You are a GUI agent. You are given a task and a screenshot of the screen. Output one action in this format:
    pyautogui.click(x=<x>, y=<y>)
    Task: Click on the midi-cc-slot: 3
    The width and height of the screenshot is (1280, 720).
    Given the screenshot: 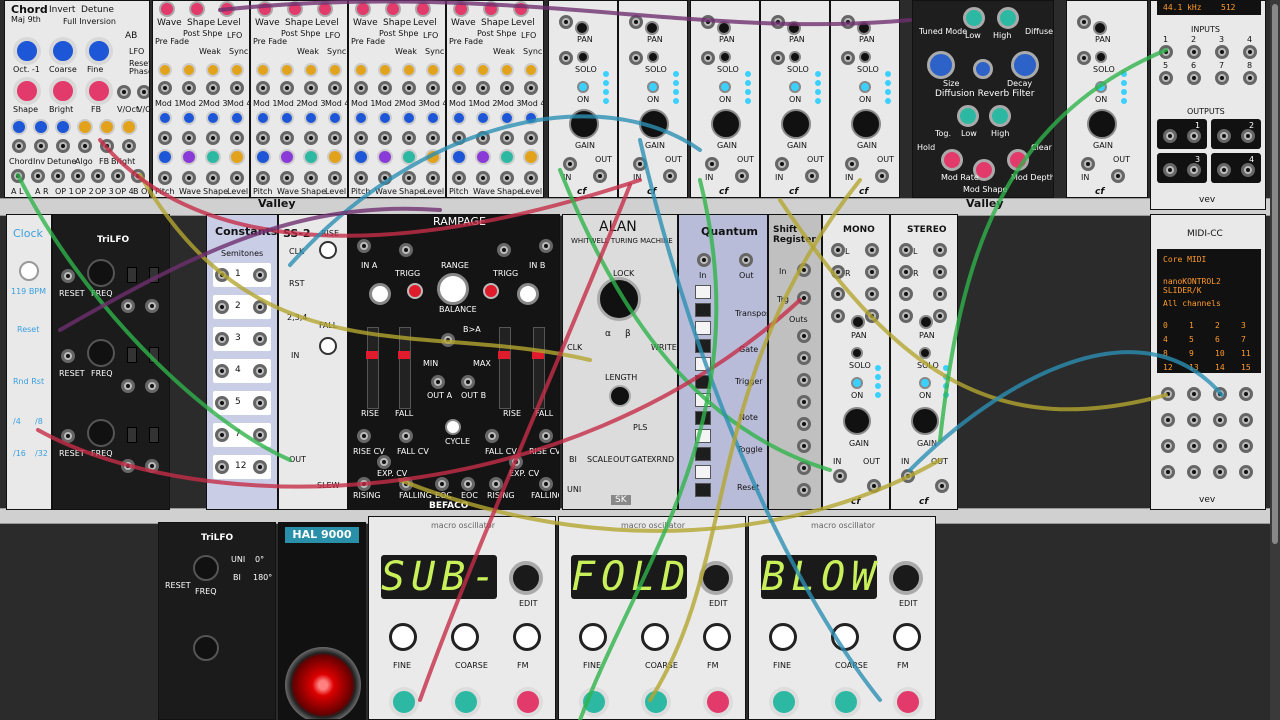 What is the action you would take?
    pyautogui.click(x=1243, y=325)
    